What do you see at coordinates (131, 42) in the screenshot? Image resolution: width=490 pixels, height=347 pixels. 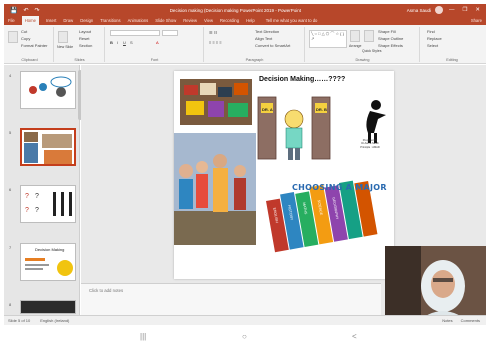 I see `strikethrough-icon: S` at bounding box center [131, 42].